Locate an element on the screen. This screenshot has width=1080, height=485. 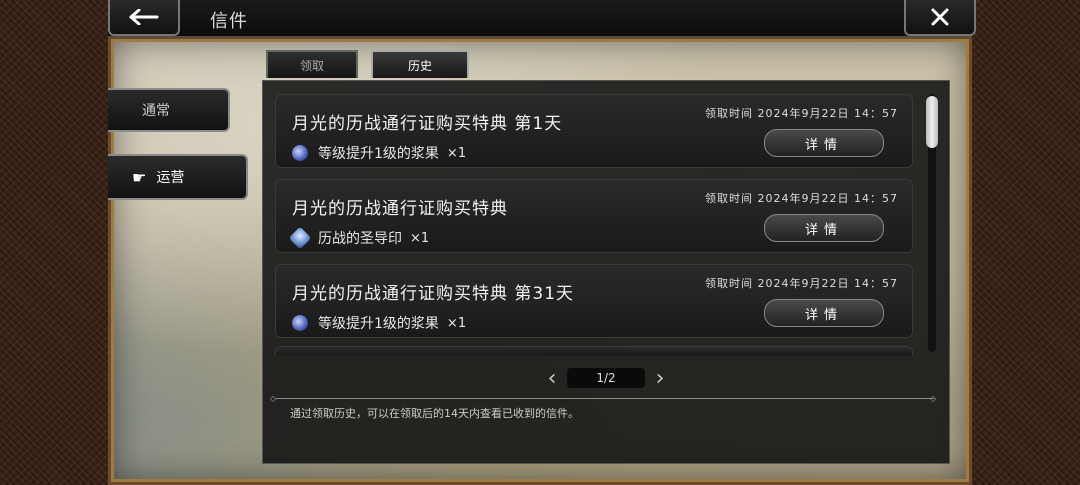
page-indicator: 1/2 is located at coordinates (606, 378).